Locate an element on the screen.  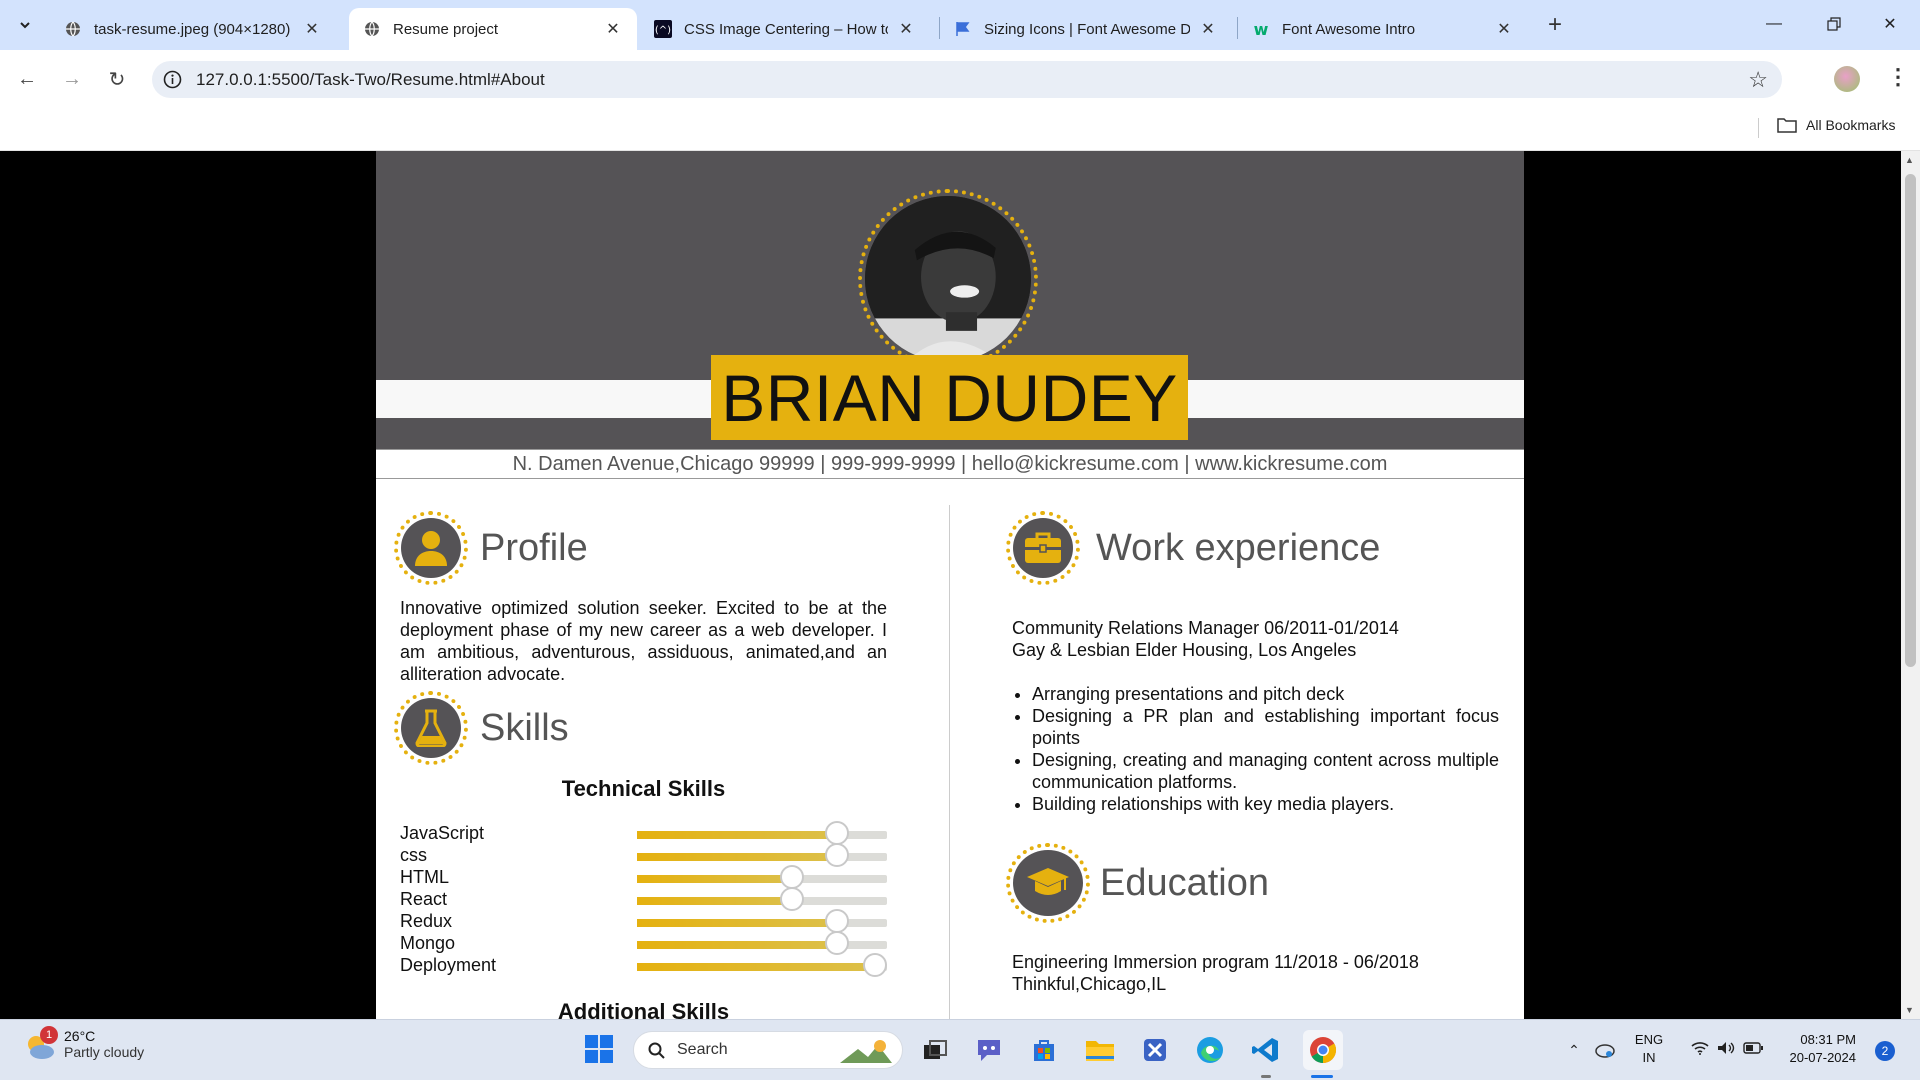
close-icon: ✕ is located at coordinates (1890, 24).